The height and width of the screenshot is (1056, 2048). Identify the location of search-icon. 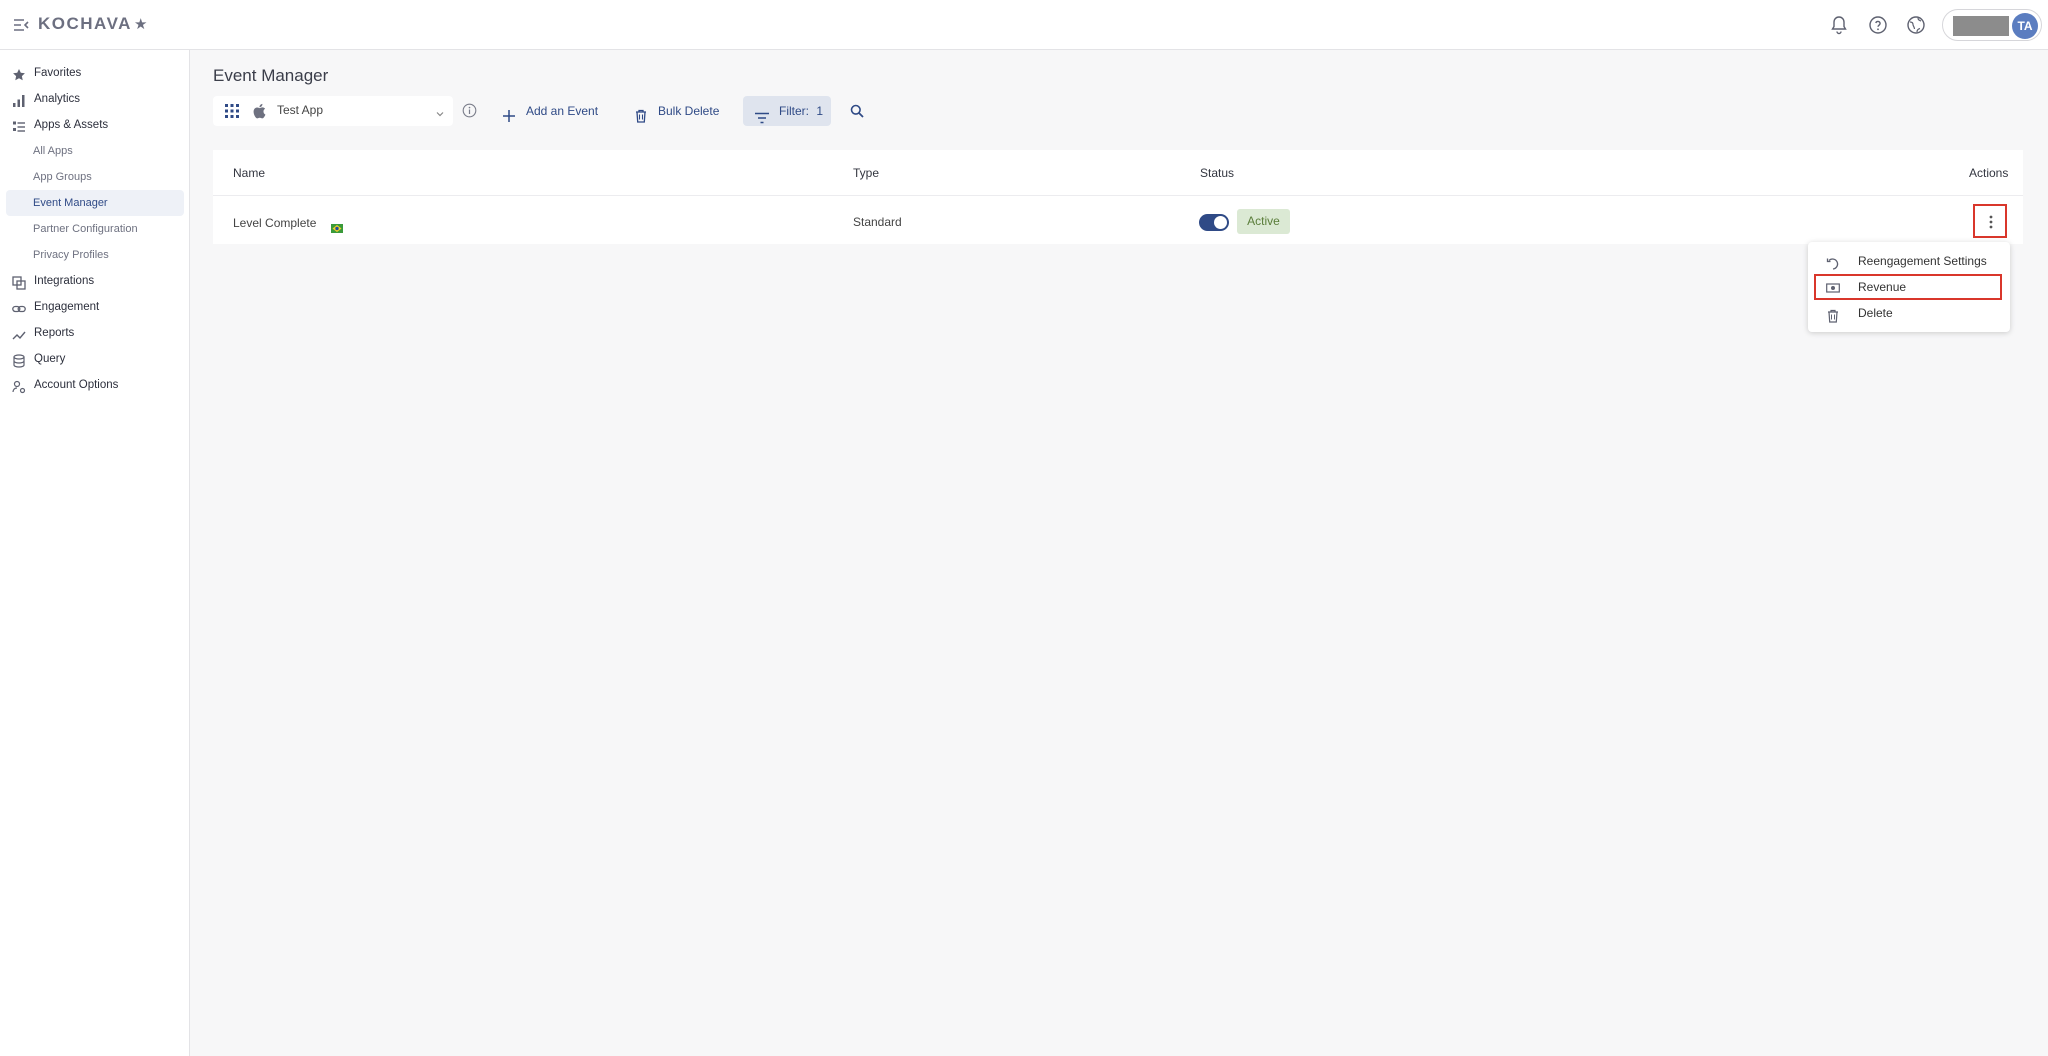
(857, 111).